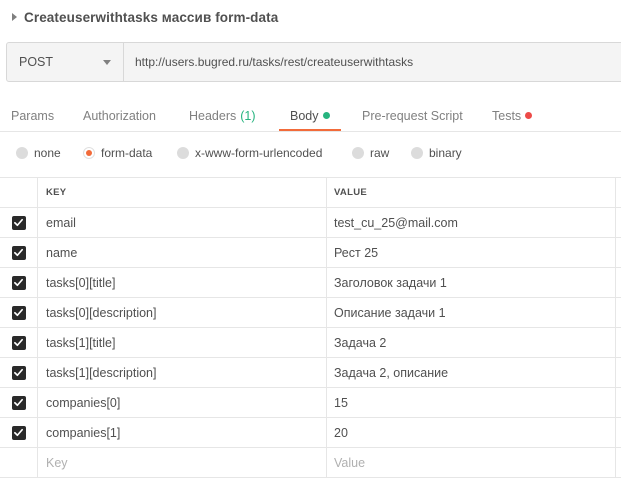 This screenshot has width=621, height=484. I want to click on tab-tests: Tests, so click(512, 116).